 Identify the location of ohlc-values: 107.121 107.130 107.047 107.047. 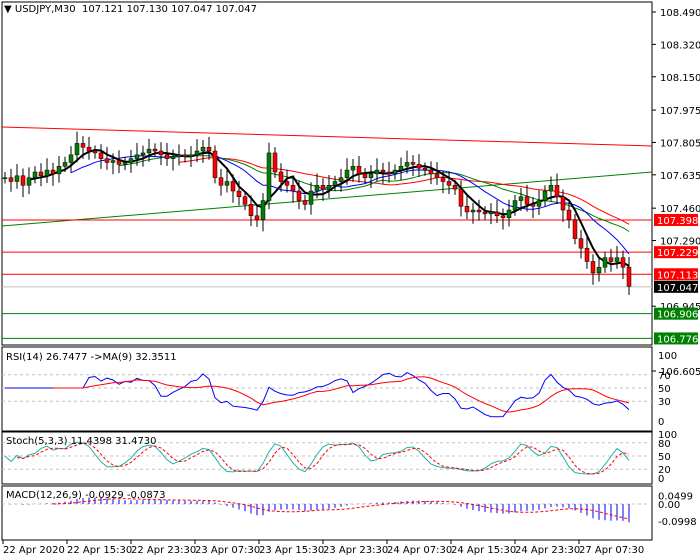
(169, 9).